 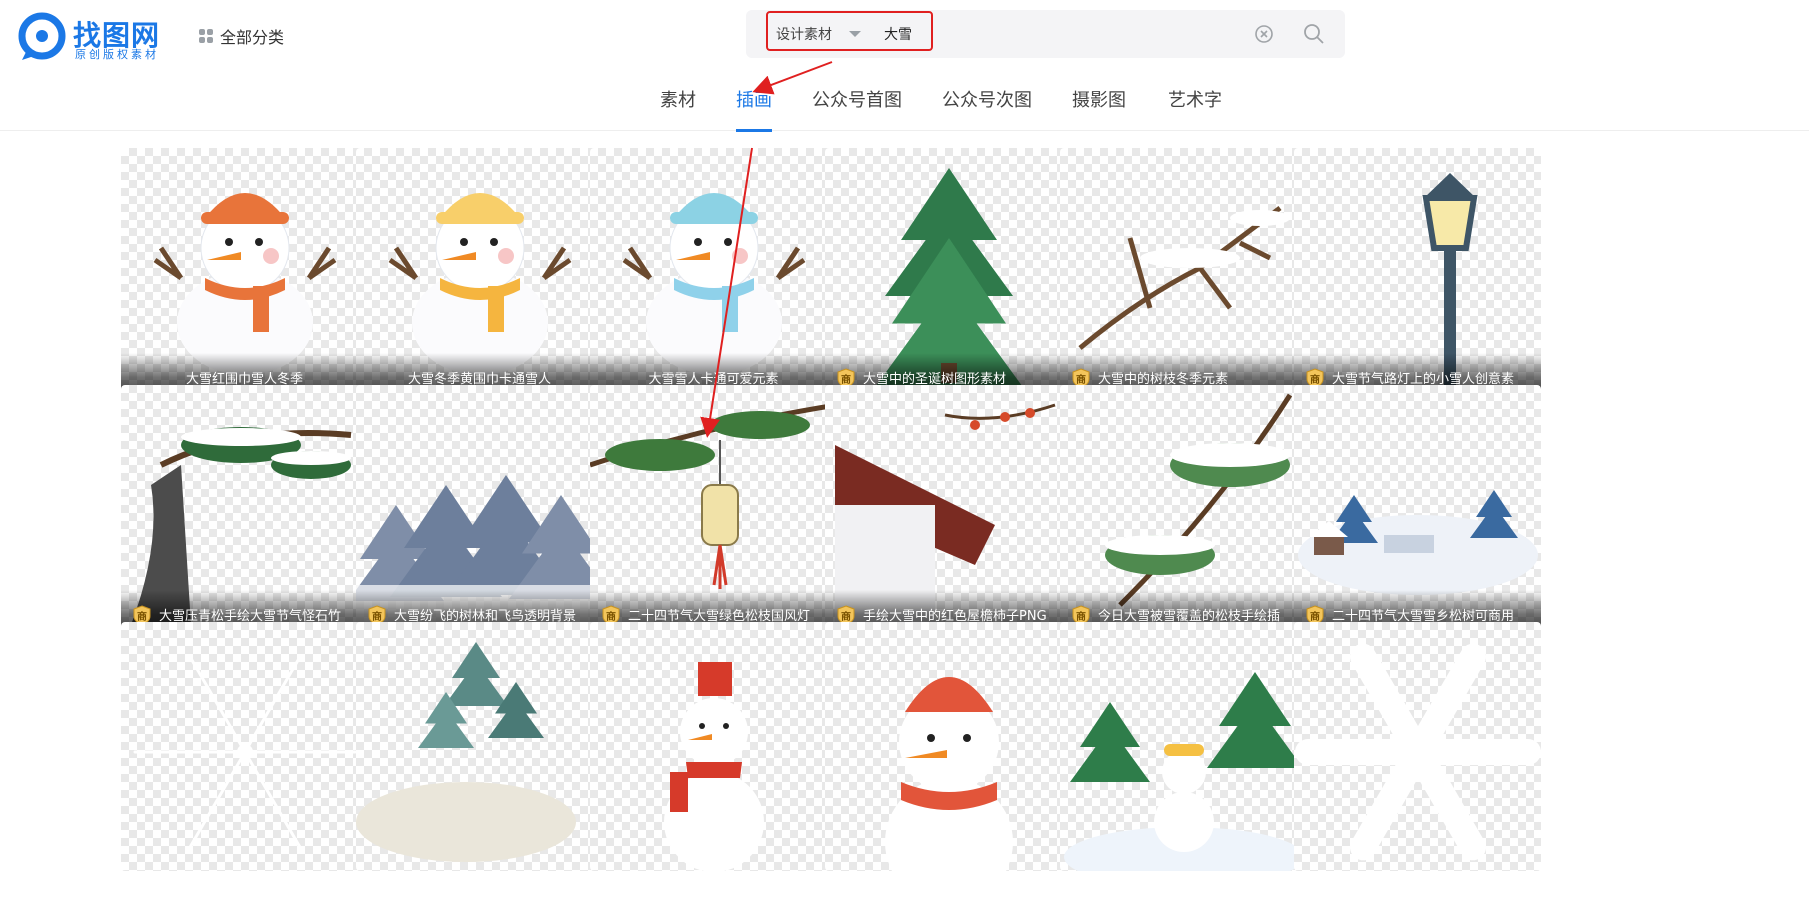 I want to click on logo-tagline: 原创版权素材, so click(x=117, y=54).